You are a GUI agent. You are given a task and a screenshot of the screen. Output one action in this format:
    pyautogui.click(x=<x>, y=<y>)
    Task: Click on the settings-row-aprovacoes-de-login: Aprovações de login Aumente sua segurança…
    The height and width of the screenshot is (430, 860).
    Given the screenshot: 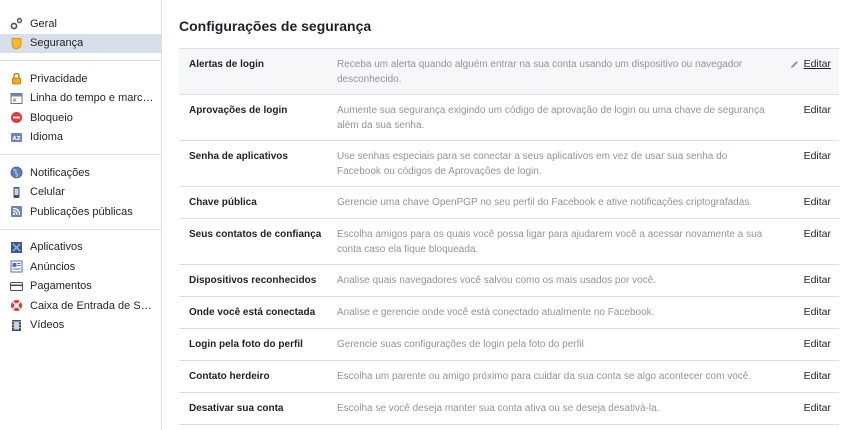 What is the action you would take?
    pyautogui.click(x=509, y=118)
    